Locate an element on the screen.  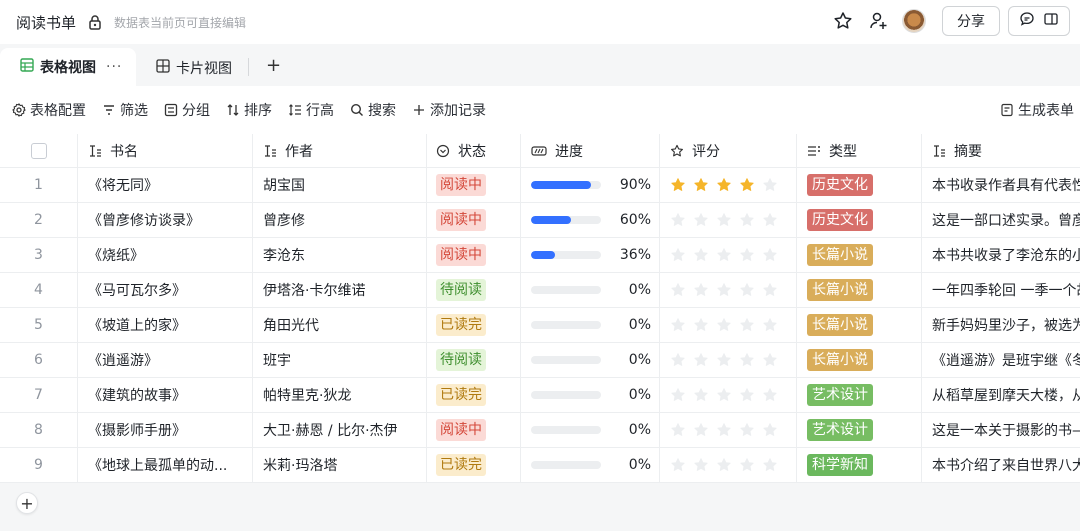
add-row-button: + is located at coordinates (27, 503).